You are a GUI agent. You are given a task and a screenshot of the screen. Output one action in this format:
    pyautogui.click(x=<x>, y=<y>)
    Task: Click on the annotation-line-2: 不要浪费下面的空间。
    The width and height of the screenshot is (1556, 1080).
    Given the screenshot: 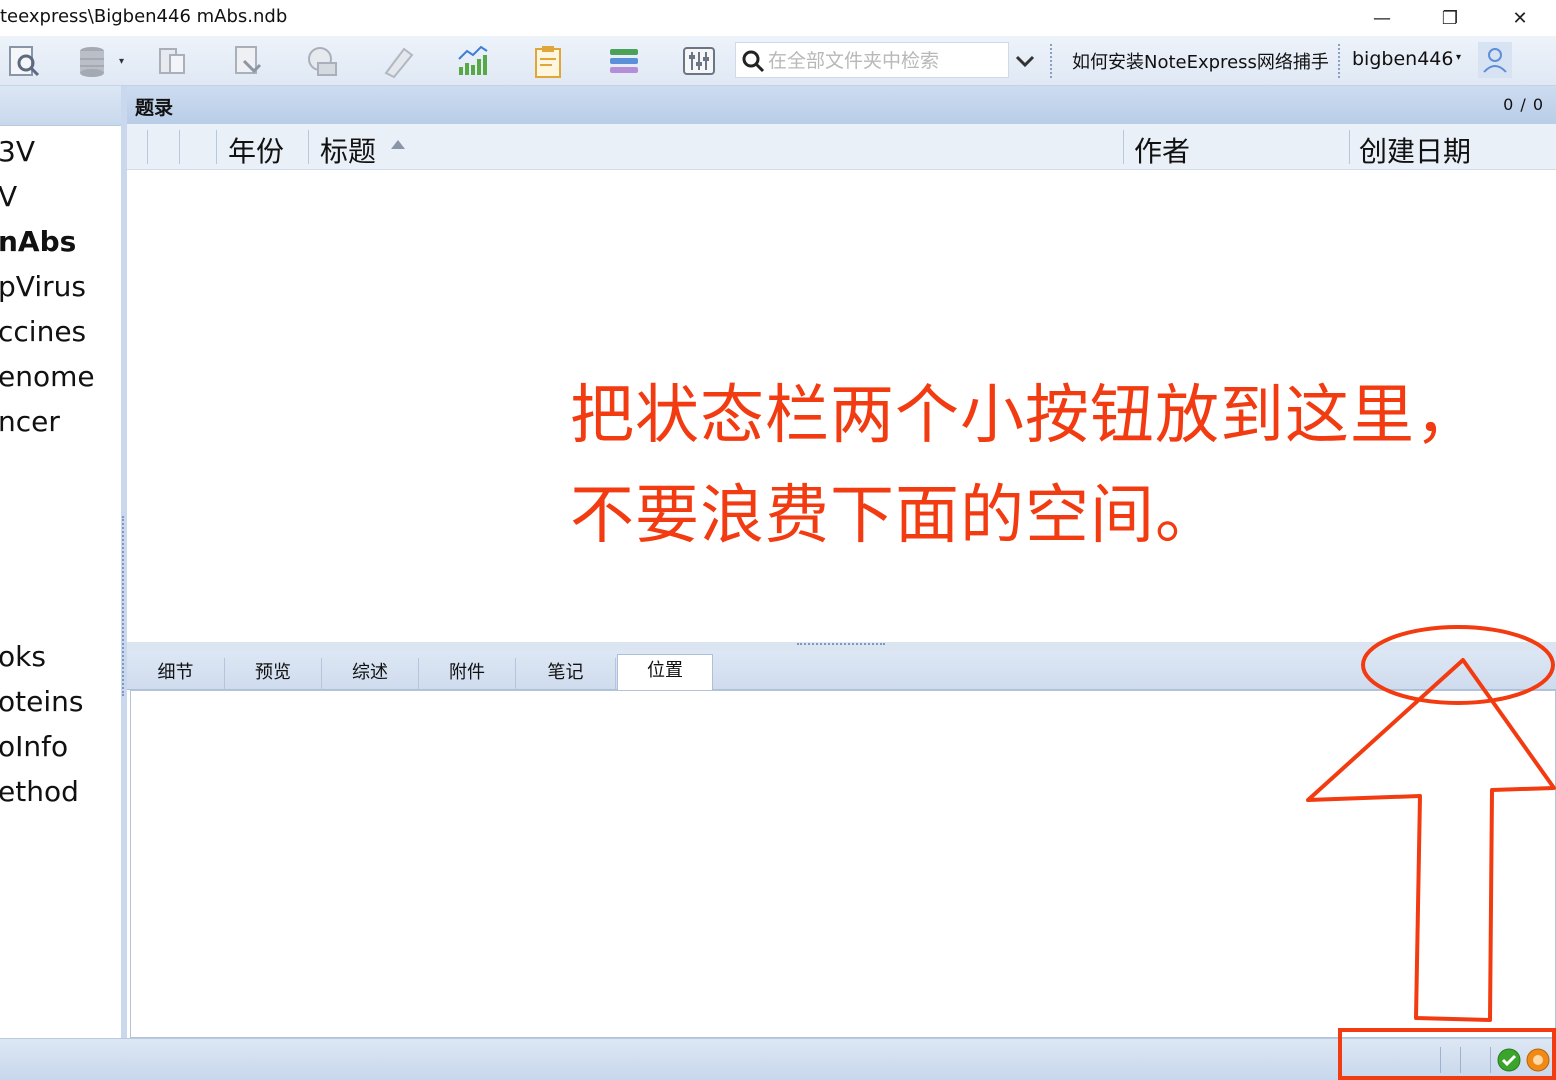 What is the action you would take?
    pyautogui.click(x=895, y=516)
    